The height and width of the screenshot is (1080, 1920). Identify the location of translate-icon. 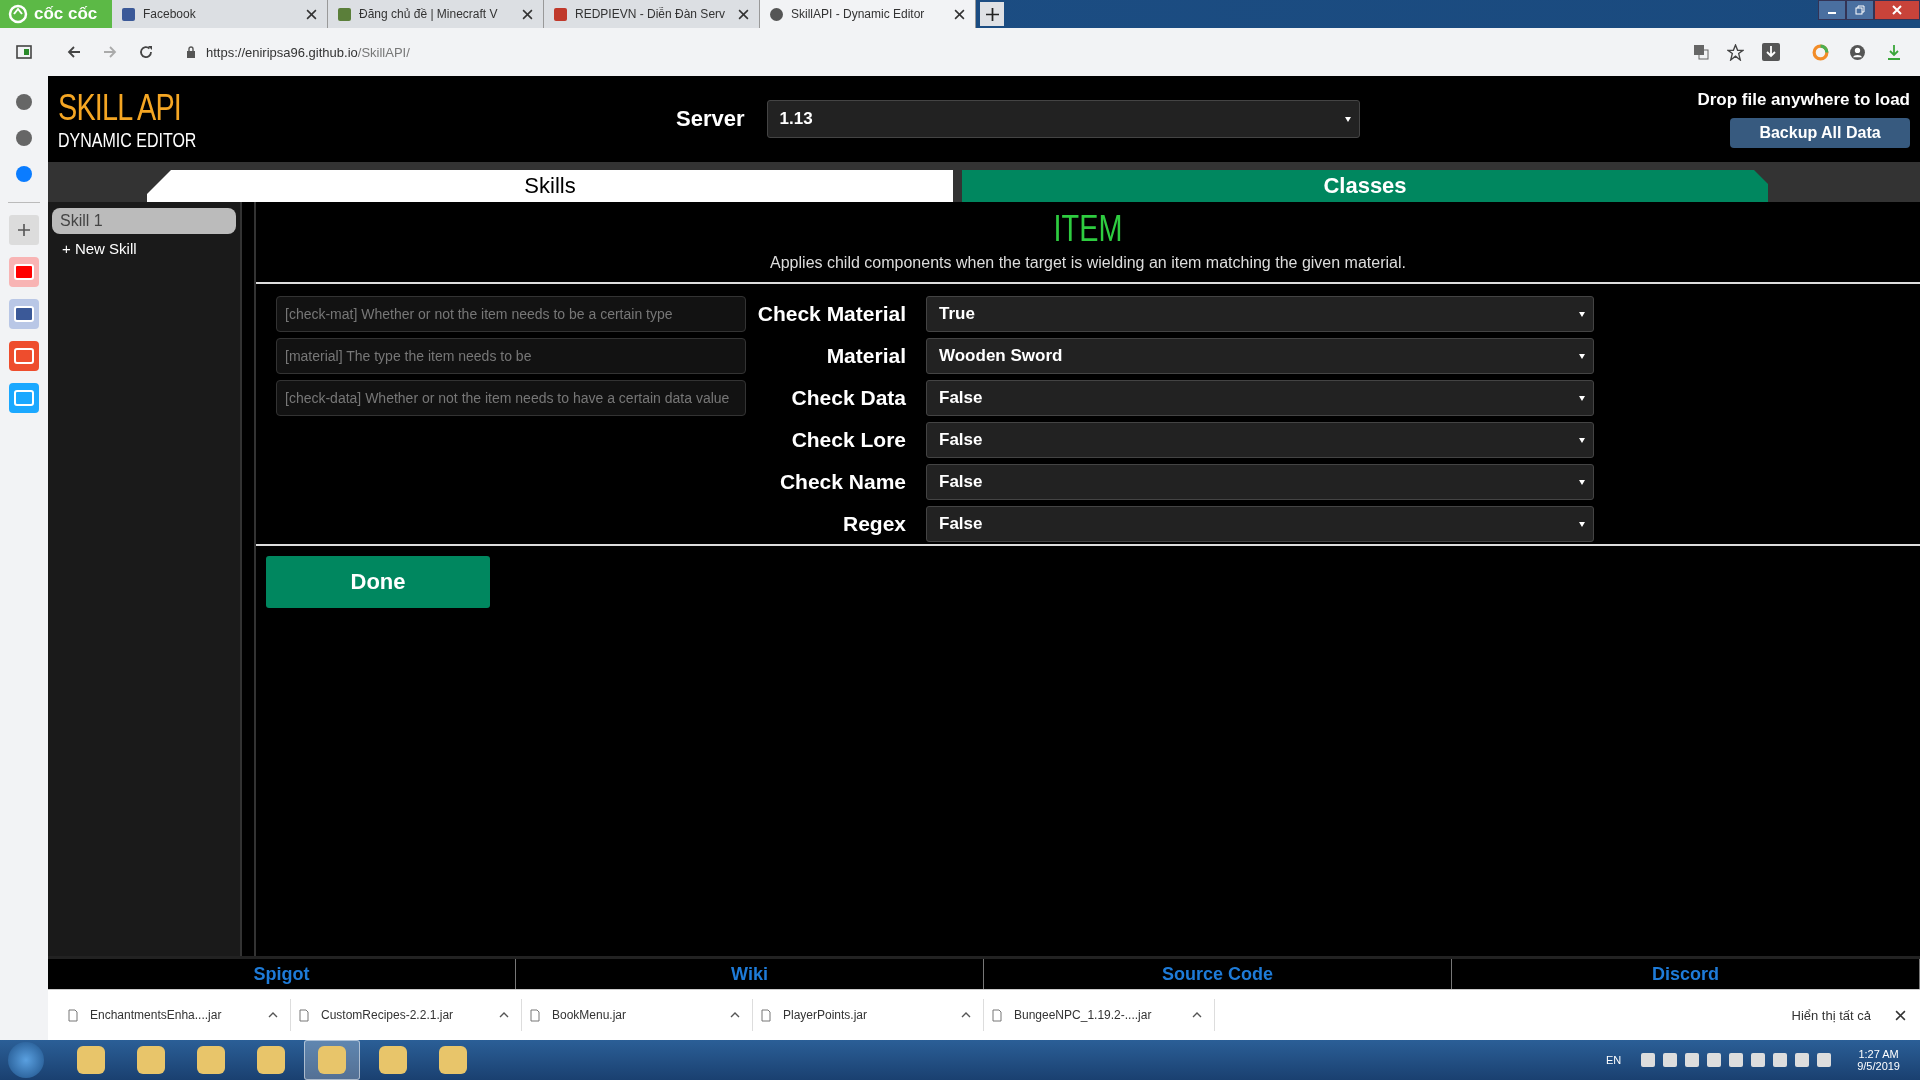
(1701, 52).